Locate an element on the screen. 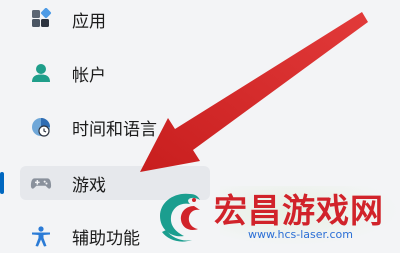 The width and height of the screenshot is (400, 253). sidebar-item-label: 帐户 is located at coordinates (89, 75).